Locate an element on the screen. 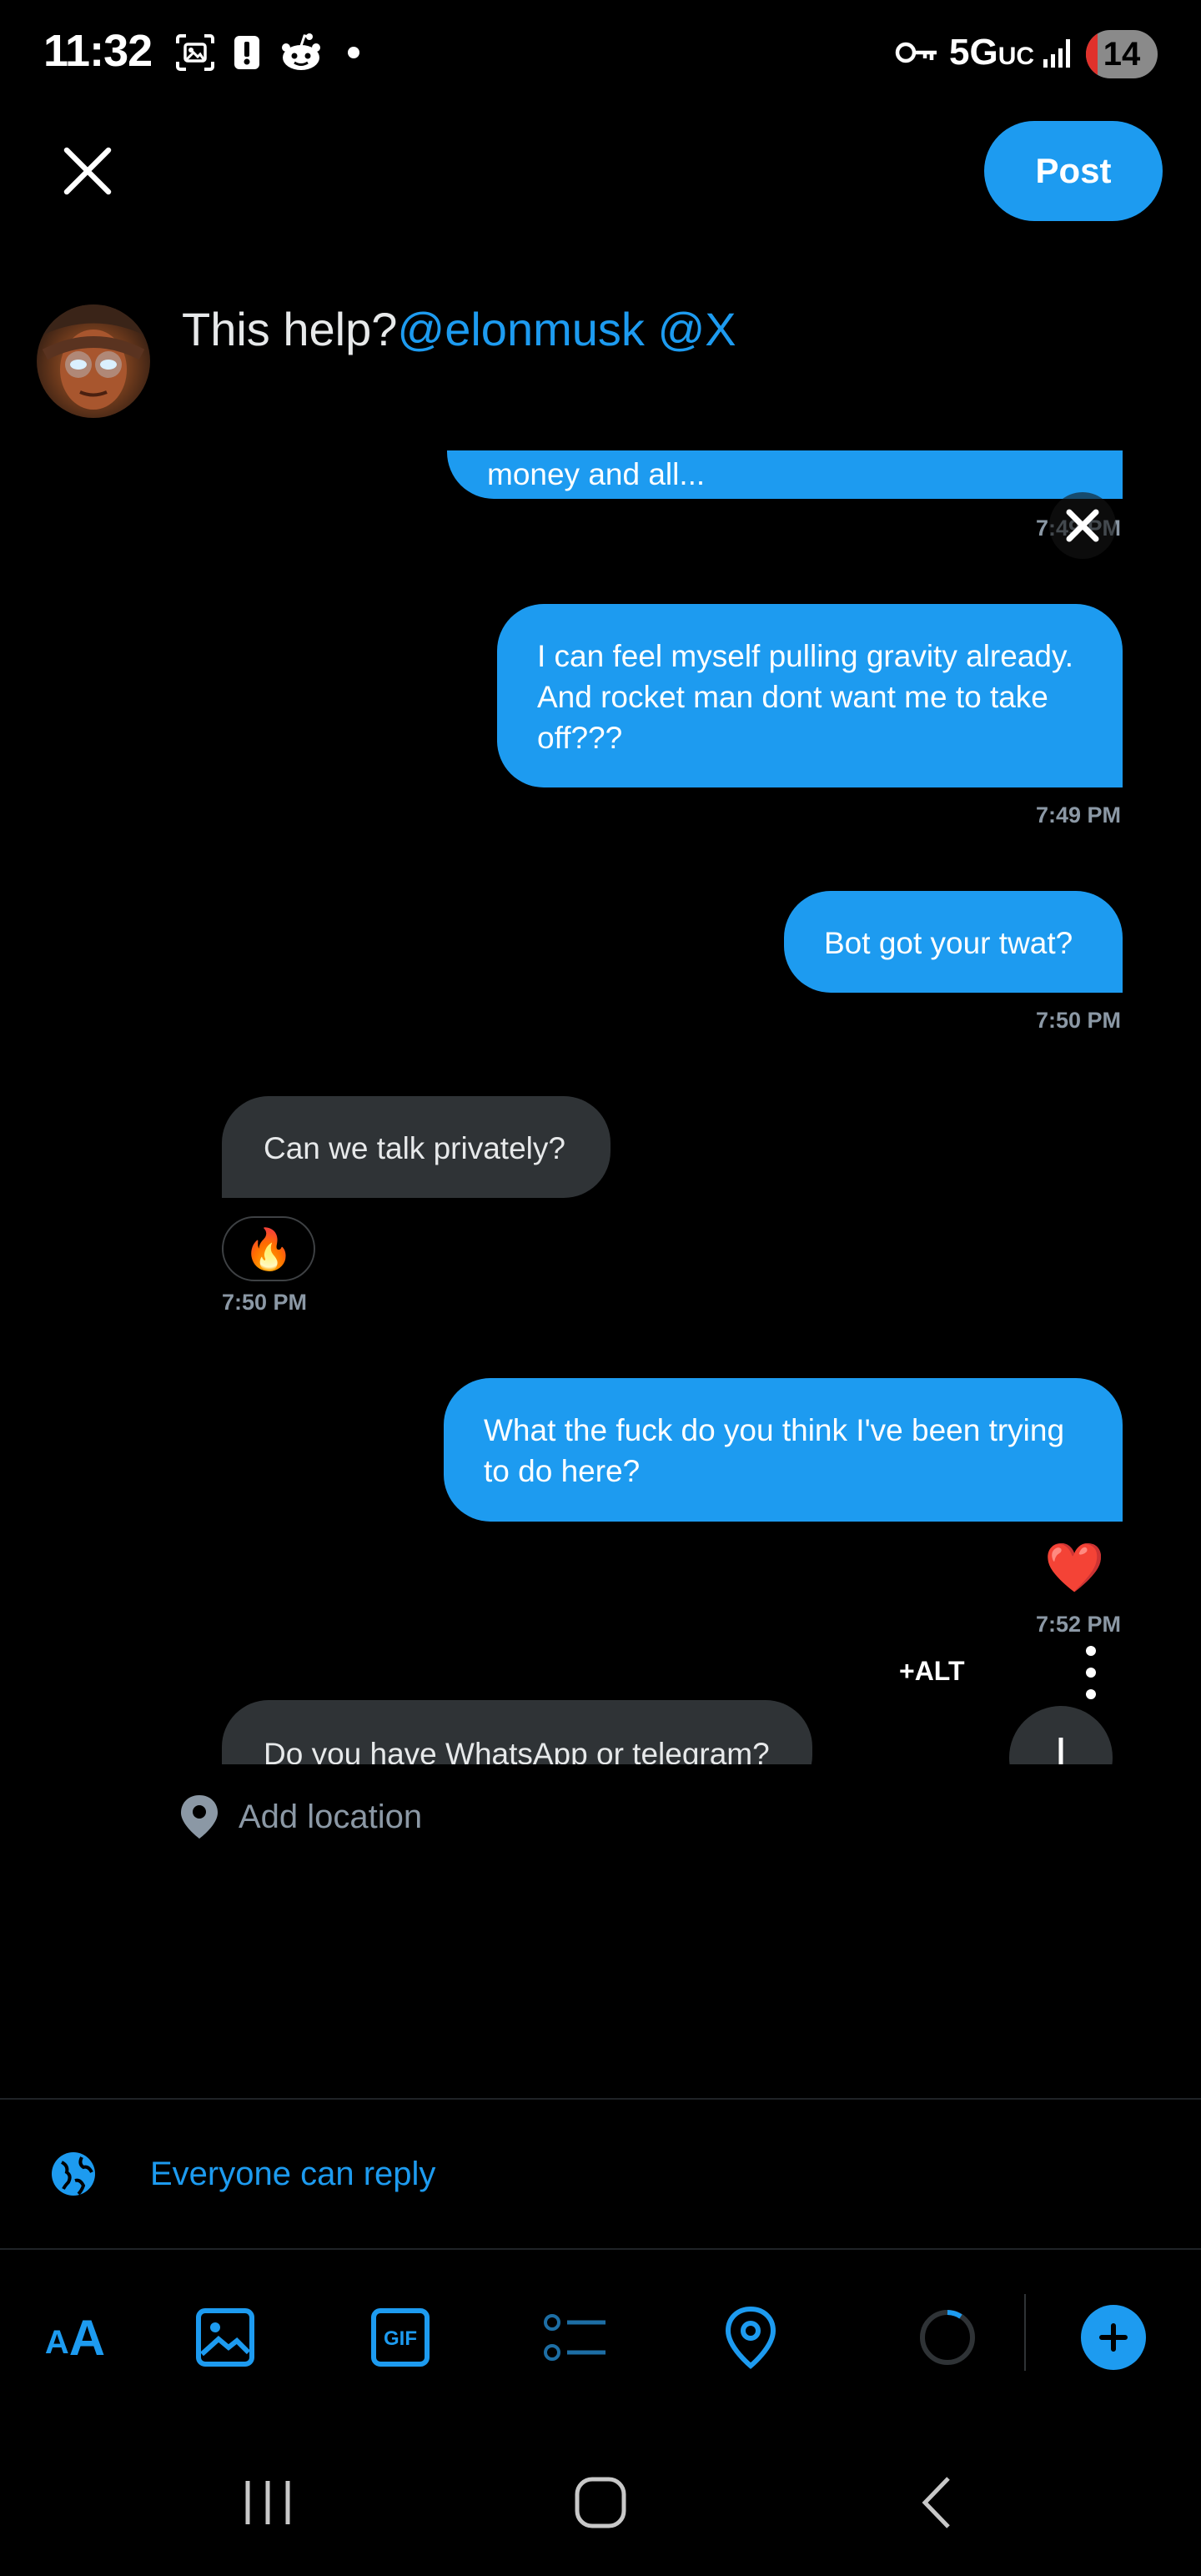 This screenshot has height=2576, width=1201. message-time: 7:52 PM is located at coordinates (1079, 1624).